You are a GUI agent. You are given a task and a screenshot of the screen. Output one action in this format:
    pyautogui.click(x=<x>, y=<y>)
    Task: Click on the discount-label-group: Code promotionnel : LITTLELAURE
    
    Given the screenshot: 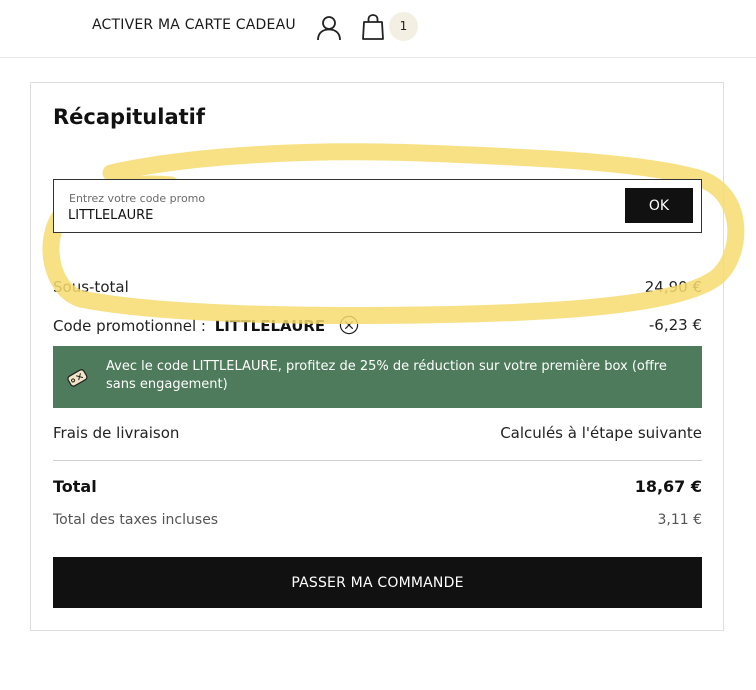 What is the action you would take?
    pyautogui.click(x=206, y=325)
    